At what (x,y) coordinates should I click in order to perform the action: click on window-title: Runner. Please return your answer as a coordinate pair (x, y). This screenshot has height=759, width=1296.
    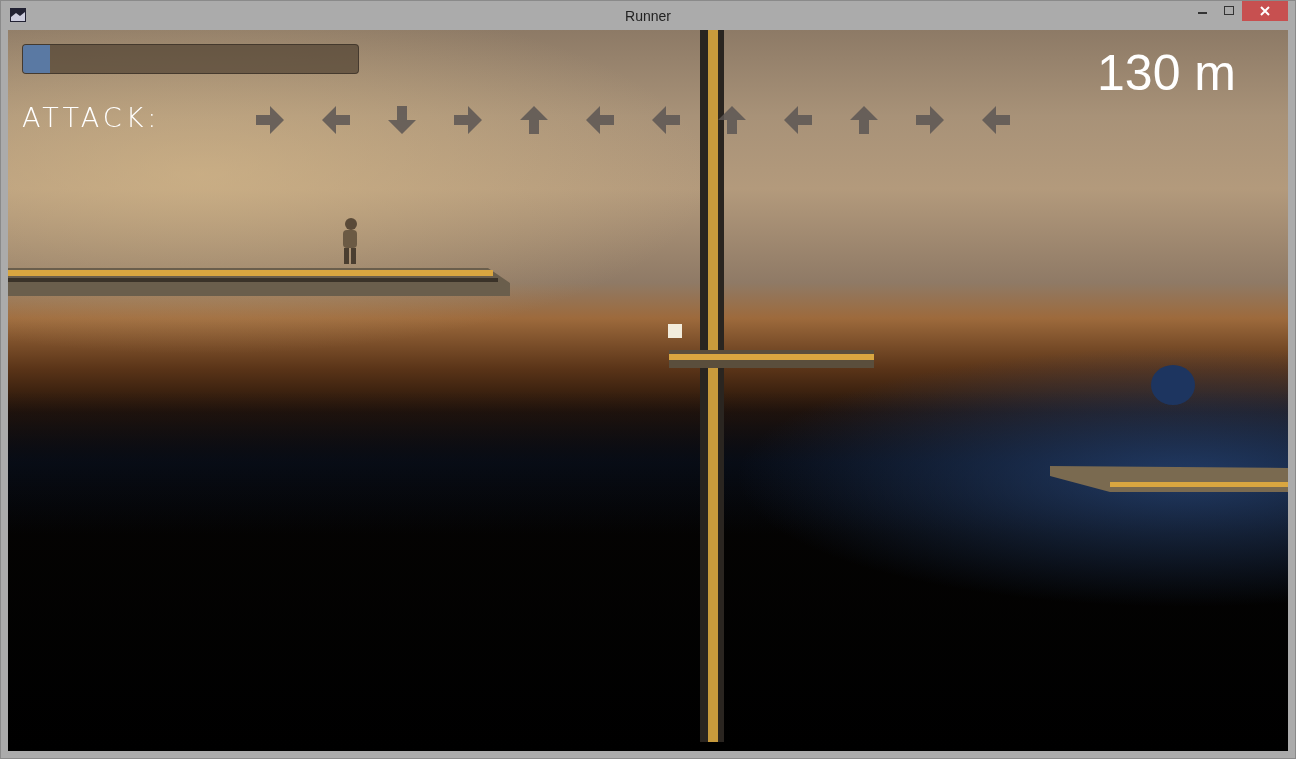
    Looking at the image, I should click on (648, 16).